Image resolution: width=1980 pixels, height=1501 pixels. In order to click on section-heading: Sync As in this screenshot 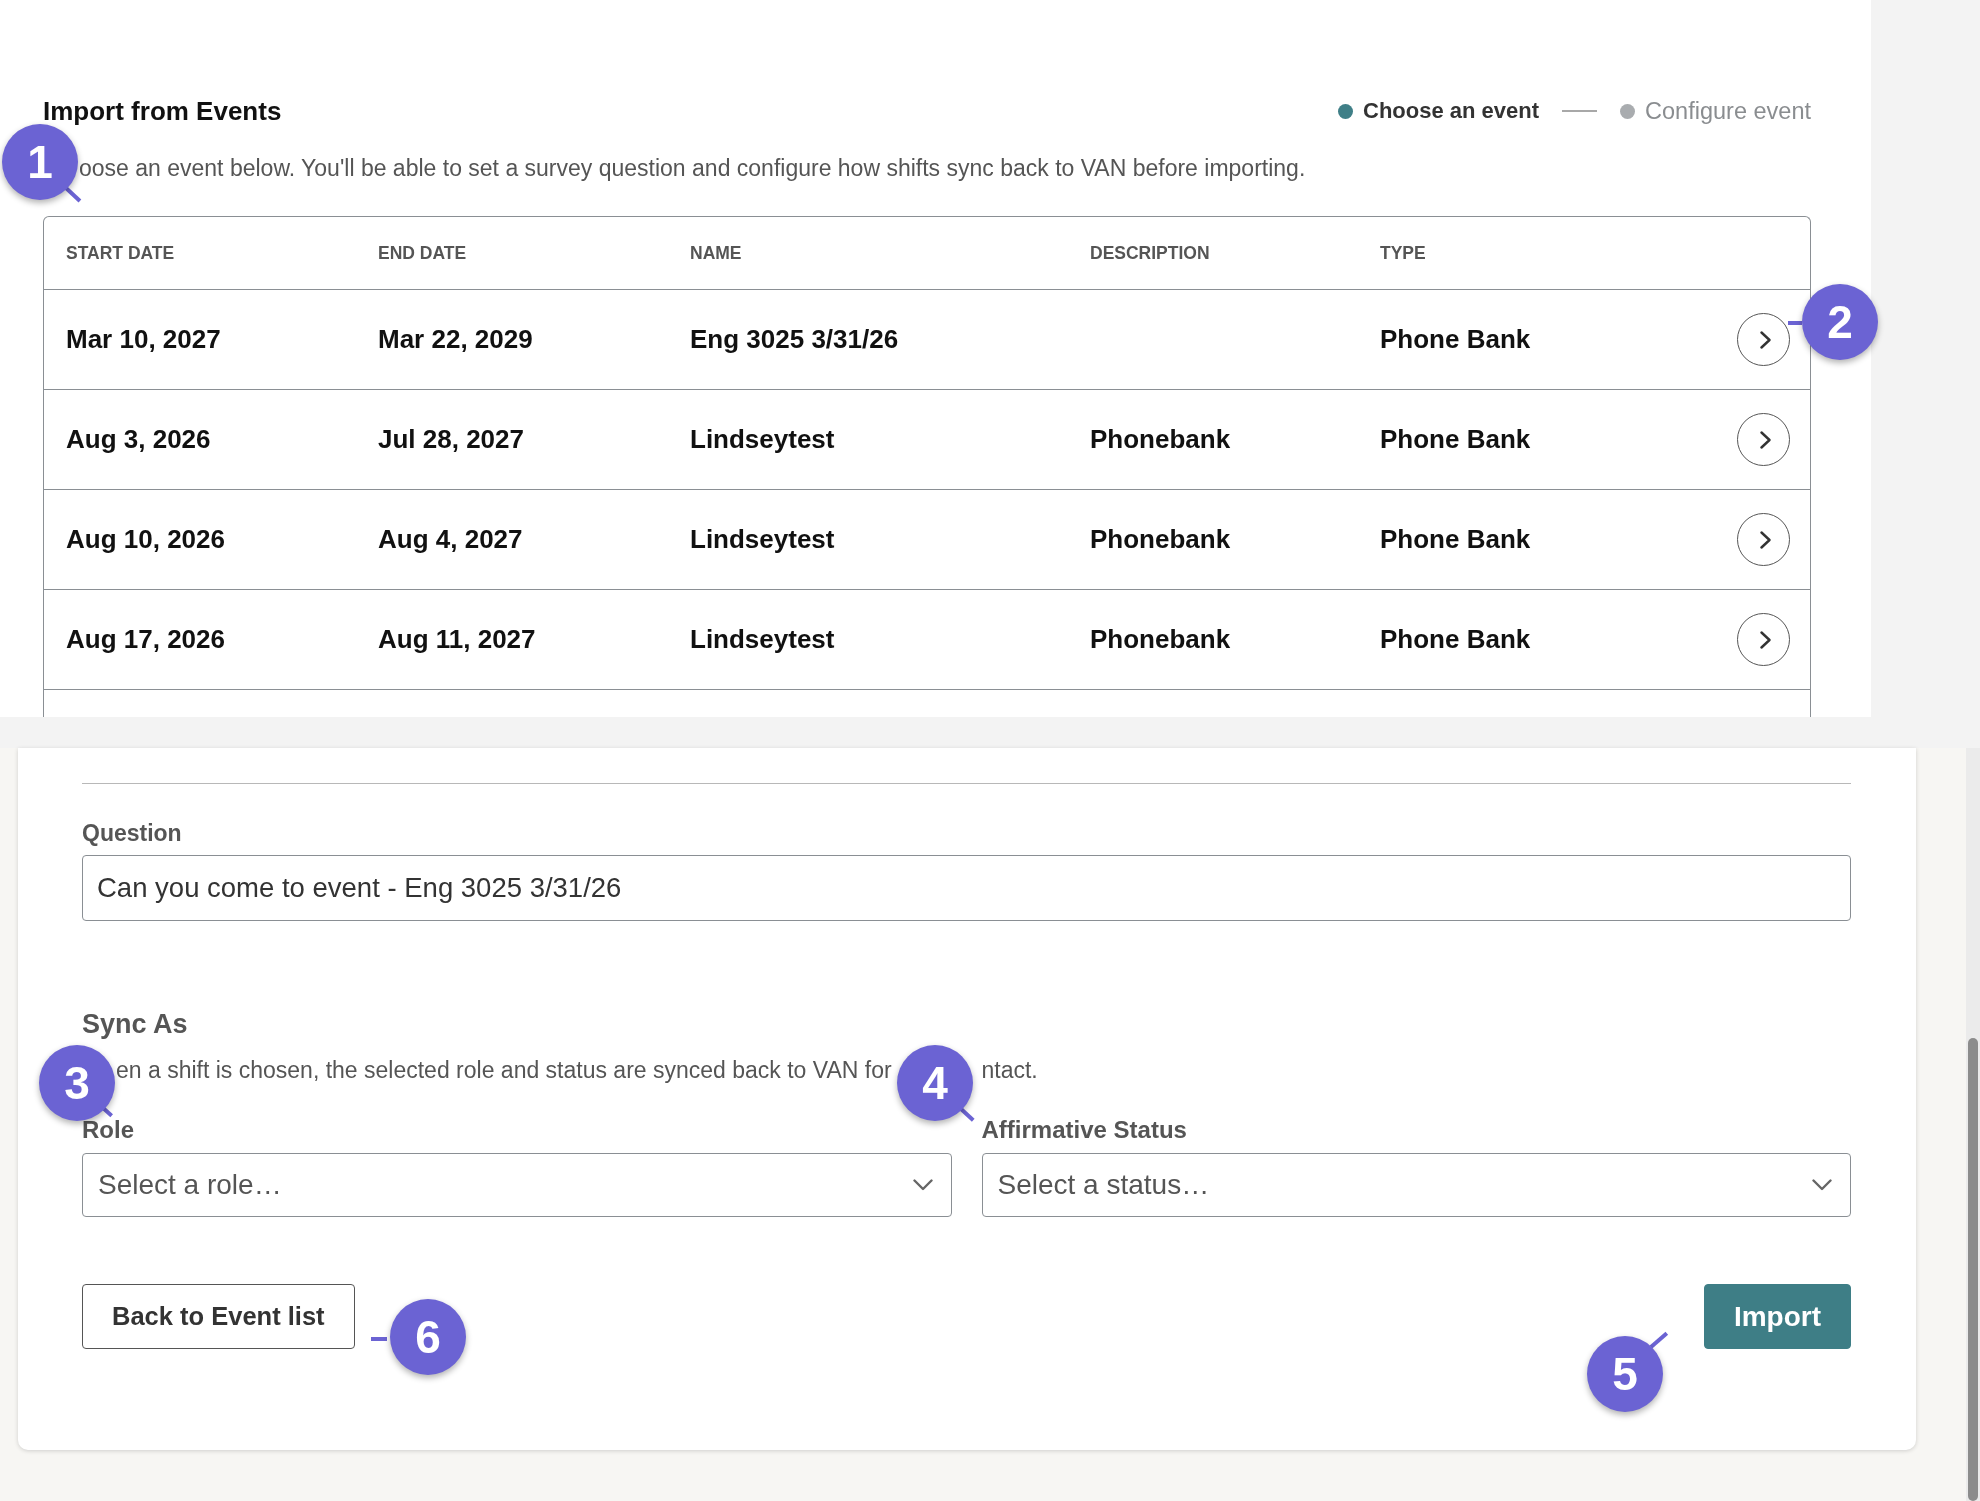, I will do `click(135, 1024)`.